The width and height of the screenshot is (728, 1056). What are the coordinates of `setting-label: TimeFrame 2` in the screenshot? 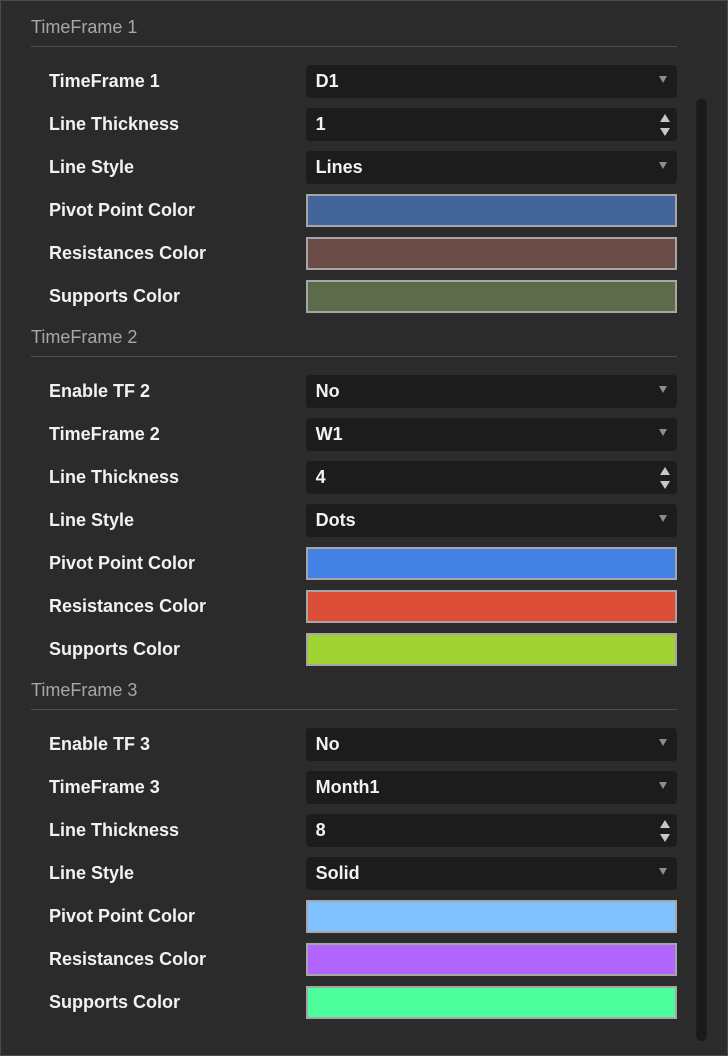 It's located at (104, 434).